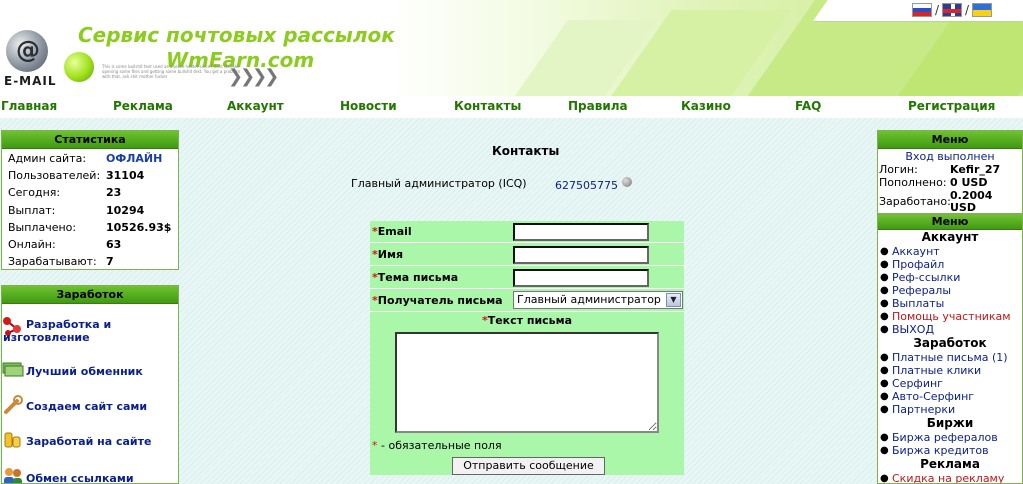 The width and height of the screenshot is (1023, 484). What do you see at coordinates (950, 303) in the screenshot?
I see `menu-item: ● Выплаты` at bounding box center [950, 303].